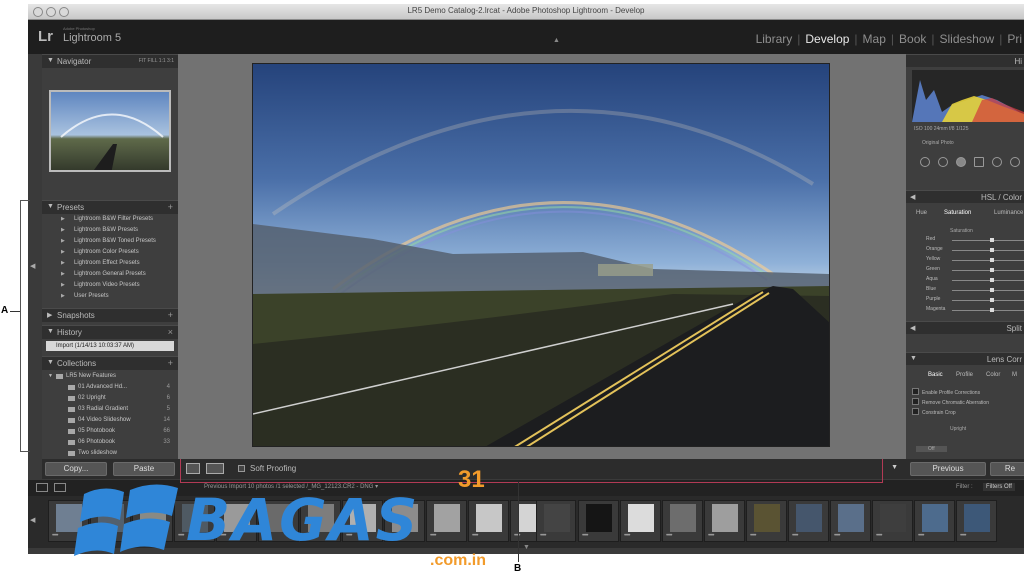 The image size is (1024, 576). I want to click on slider-blue: Blue, so click(968, 290).